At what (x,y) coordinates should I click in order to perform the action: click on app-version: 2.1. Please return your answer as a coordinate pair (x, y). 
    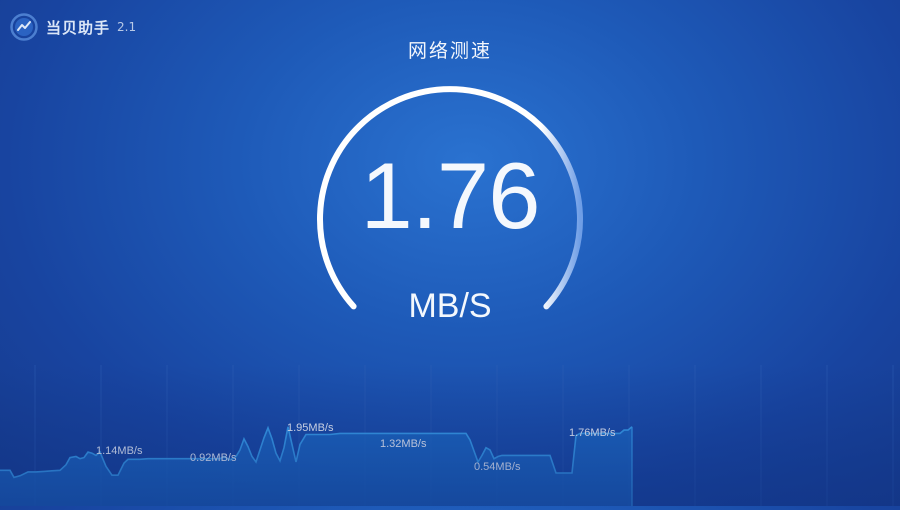
    Looking at the image, I should click on (127, 27).